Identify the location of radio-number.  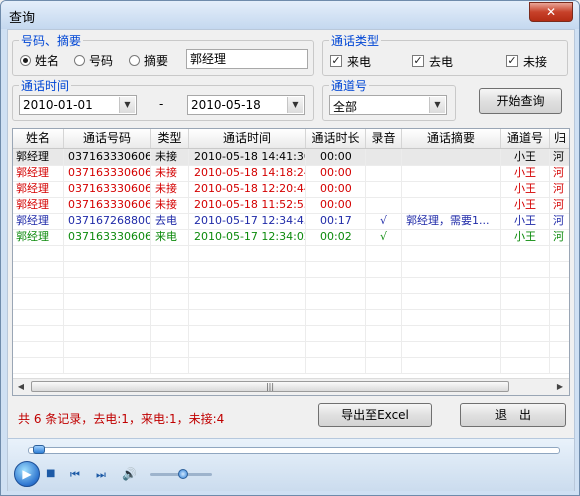
(79, 60).